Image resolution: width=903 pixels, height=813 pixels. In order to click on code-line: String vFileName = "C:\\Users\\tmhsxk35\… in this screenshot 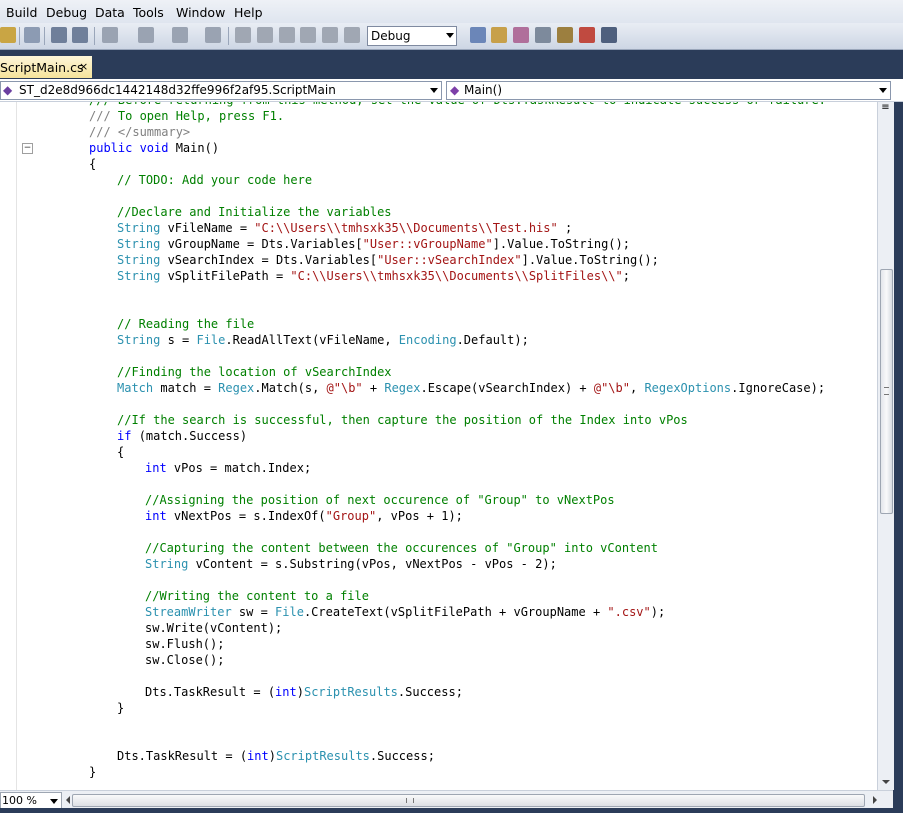, I will do `click(344, 228)`.